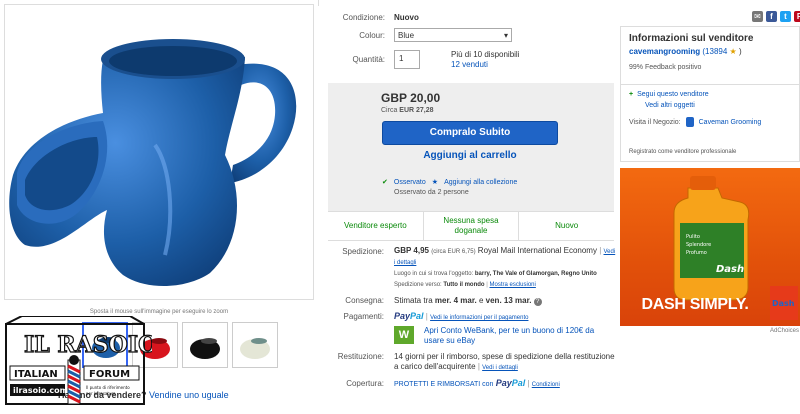 This screenshot has width=800, height=414. I want to click on info-icon: ?, so click(537, 302).